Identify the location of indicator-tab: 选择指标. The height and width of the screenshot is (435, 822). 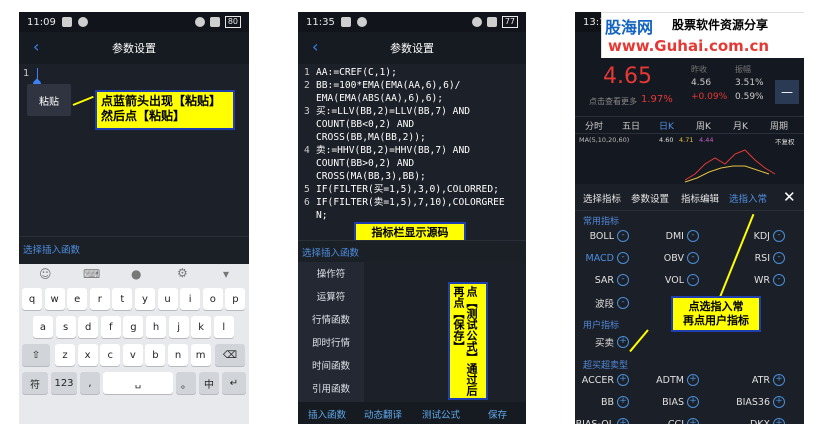
(602, 198).